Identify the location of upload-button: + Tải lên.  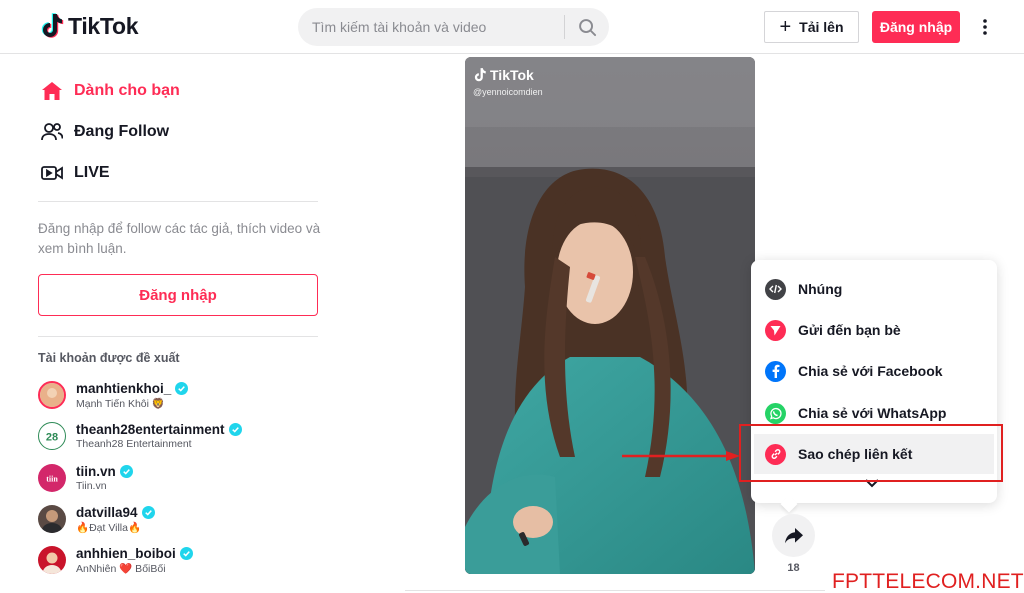
(811, 27).